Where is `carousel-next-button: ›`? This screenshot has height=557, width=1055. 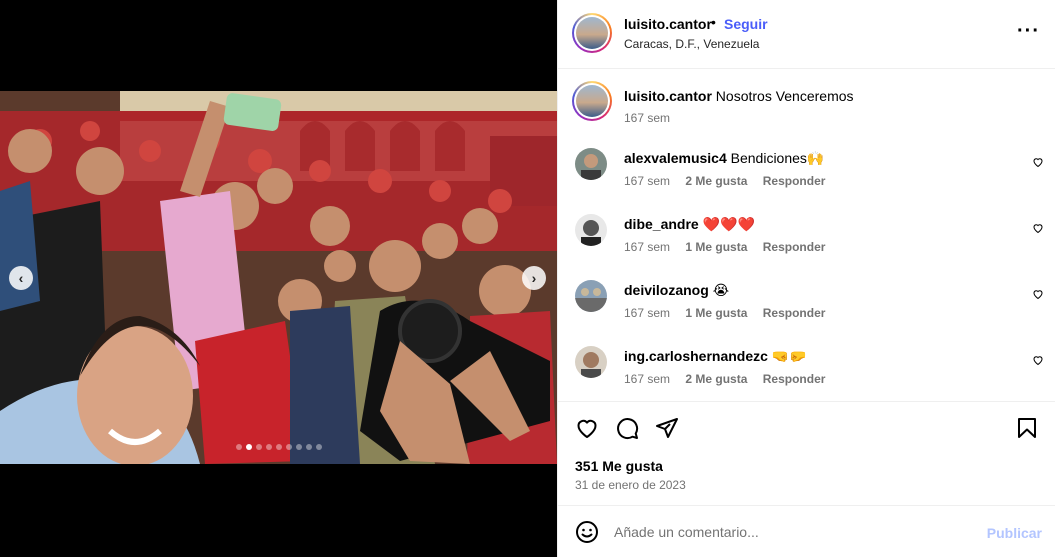 carousel-next-button: › is located at coordinates (534, 278).